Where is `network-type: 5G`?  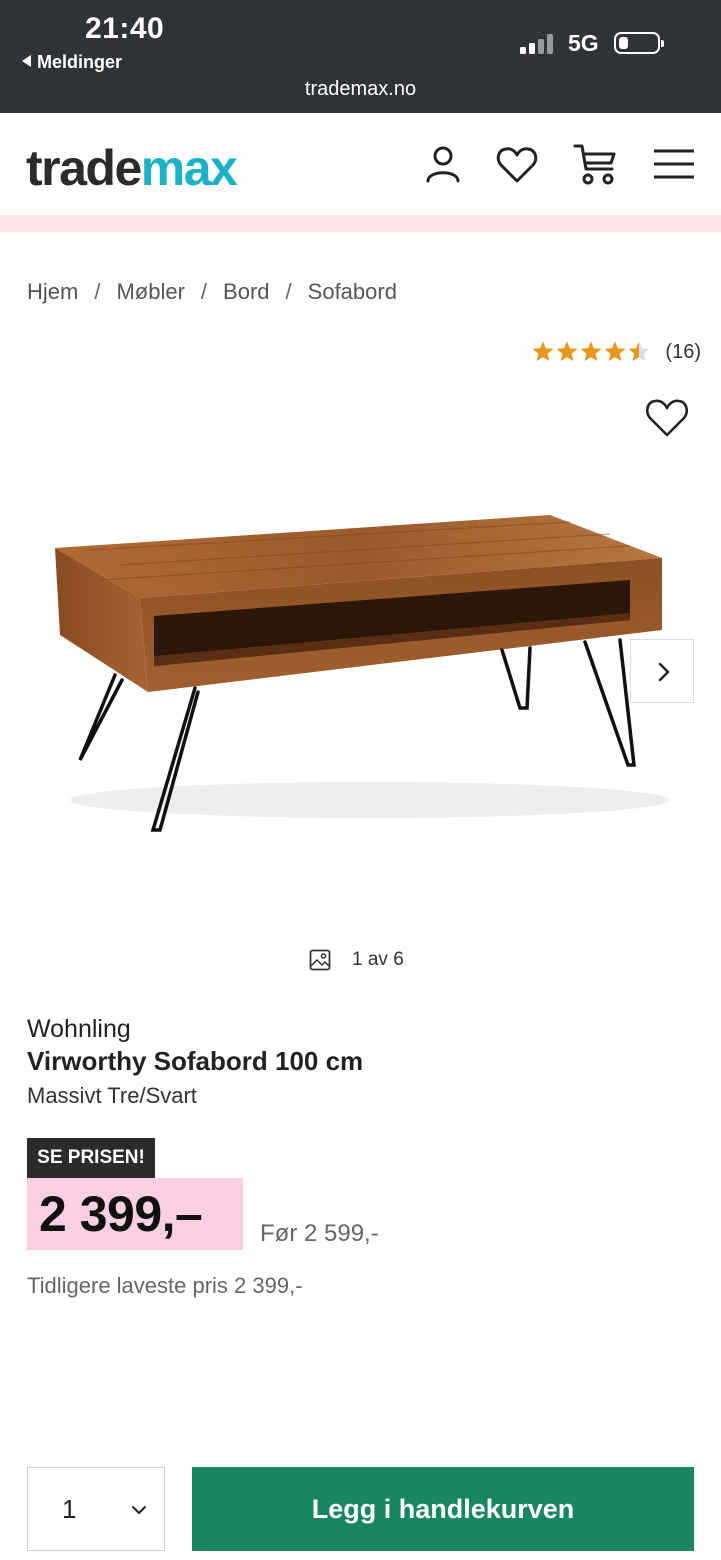 network-type: 5G is located at coordinates (583, 43).